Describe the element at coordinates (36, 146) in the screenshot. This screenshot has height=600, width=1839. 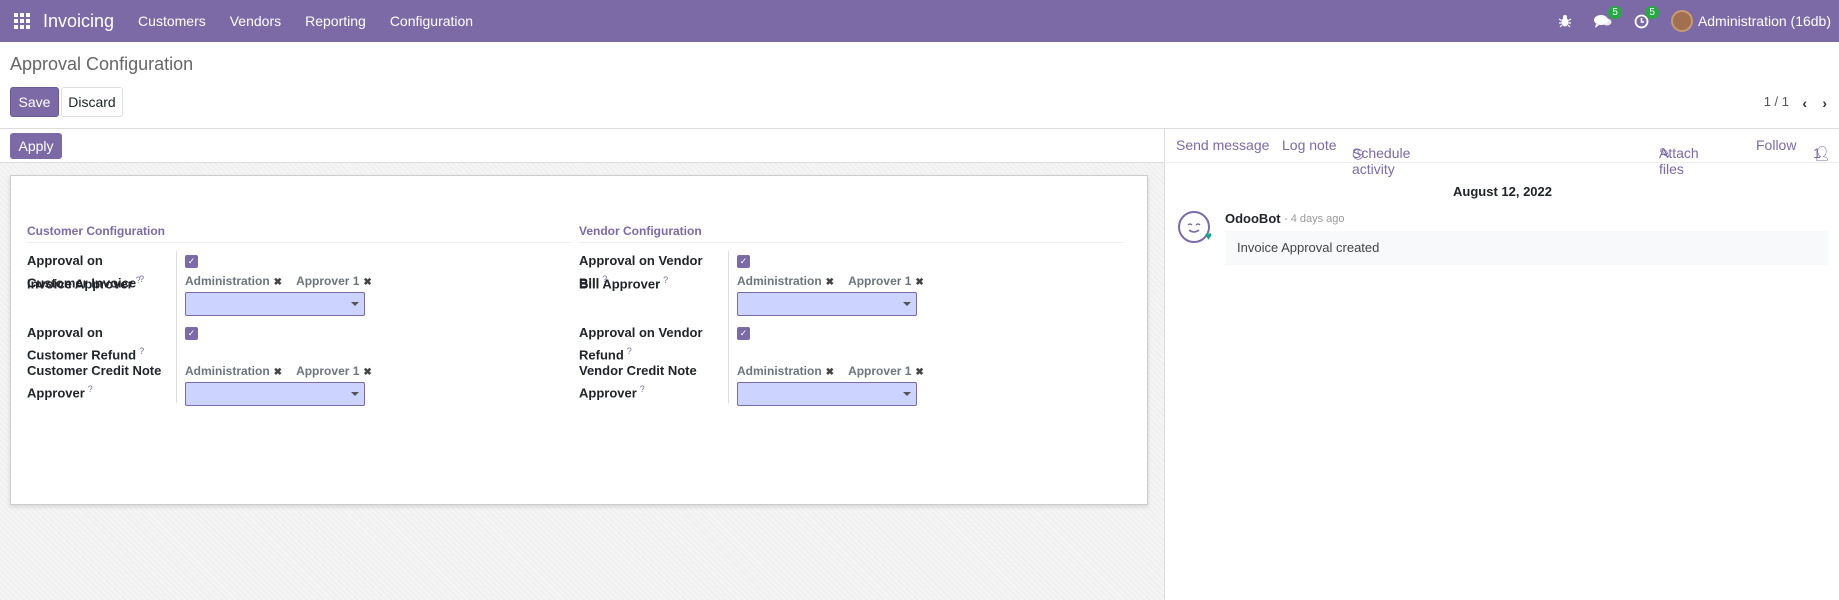
I see `apply-button: Apply` at that location.